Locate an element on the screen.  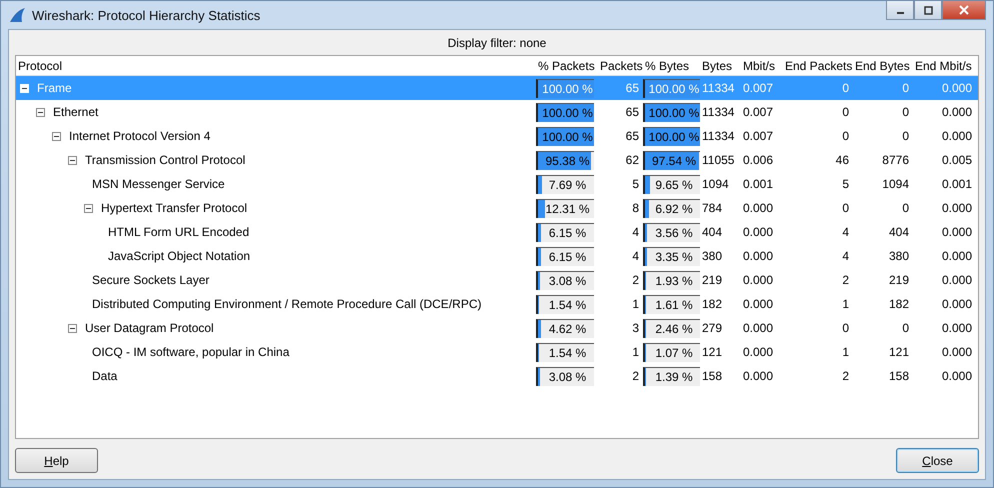
close-icon is located at coordinates (964, 10).